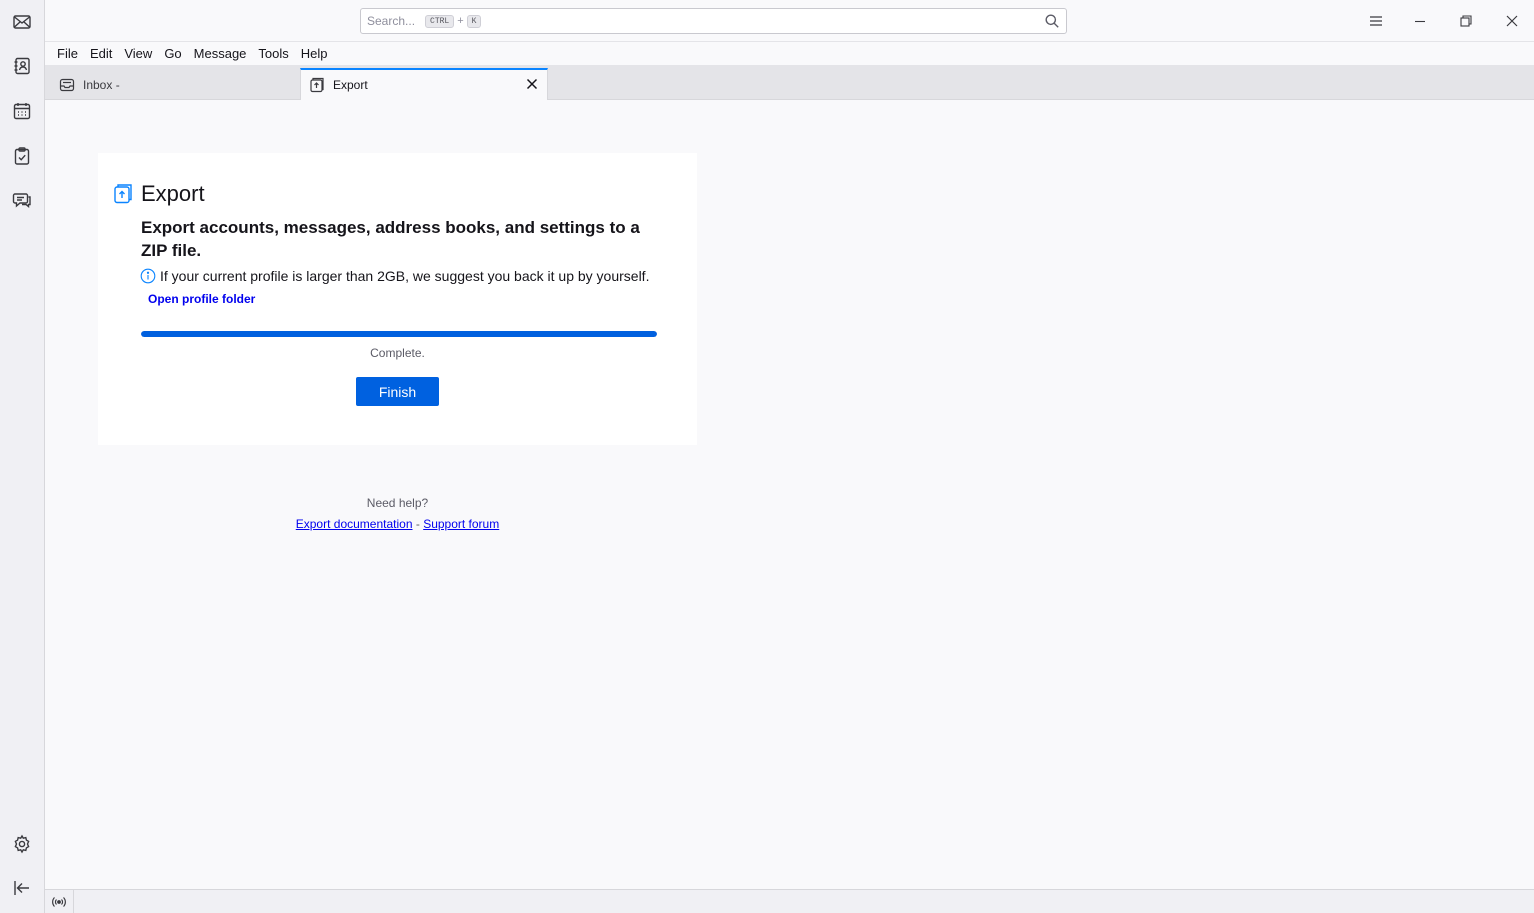 Image resolution: width=1534 pixels, height=913 pixels. I want to click on export-icon, so click(317, 85).